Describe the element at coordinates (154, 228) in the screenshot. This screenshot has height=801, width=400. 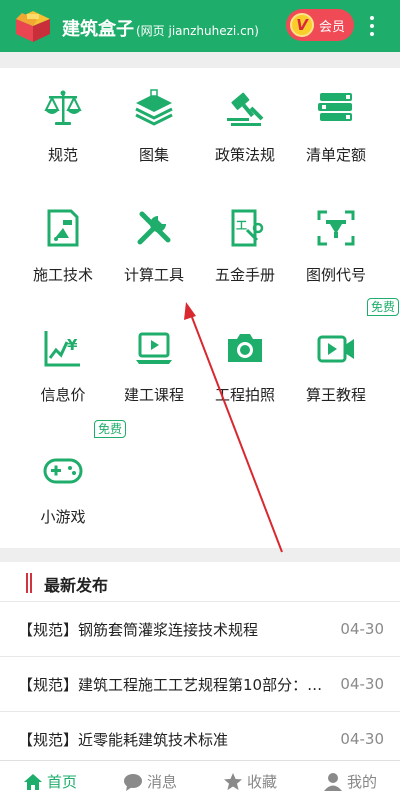
I see `tools-icon` at that location.